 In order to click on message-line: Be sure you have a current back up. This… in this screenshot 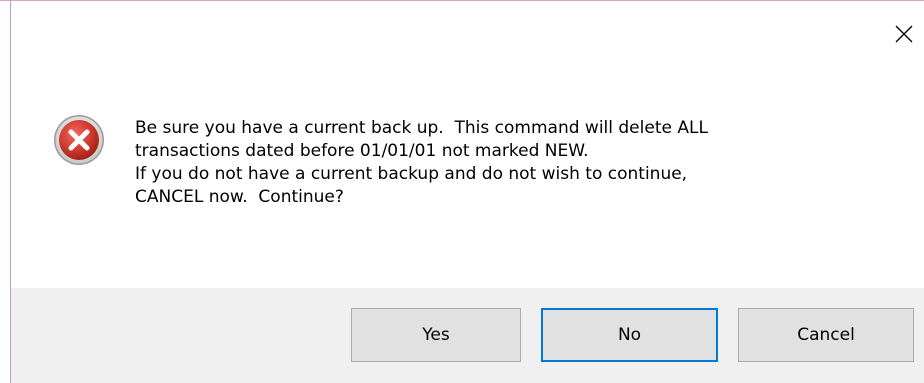, I will do `click(421, 128)`.